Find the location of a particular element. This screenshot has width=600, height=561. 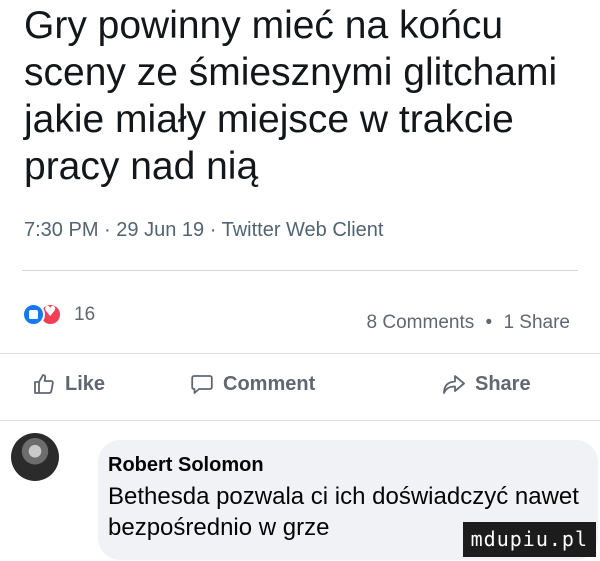

like-icon is located at coordinates (33, 314).